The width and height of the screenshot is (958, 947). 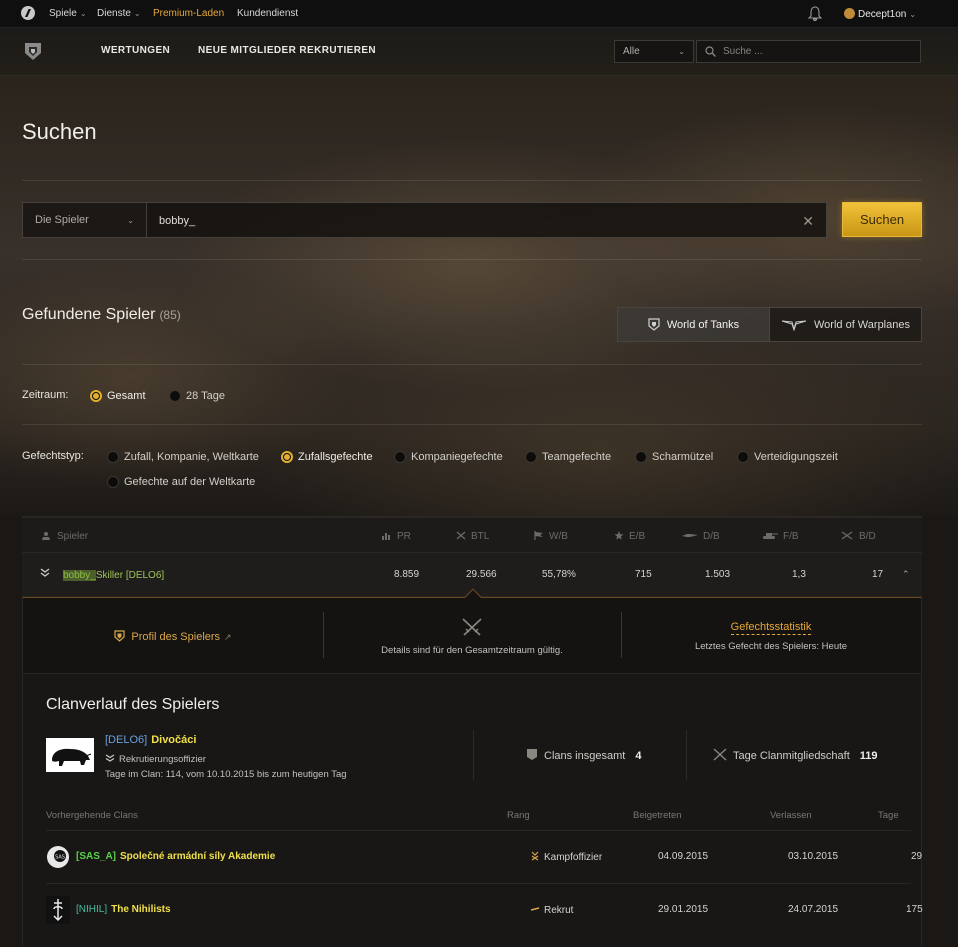 I want to click on col-wb: W/B, so click(x=551, y=536).